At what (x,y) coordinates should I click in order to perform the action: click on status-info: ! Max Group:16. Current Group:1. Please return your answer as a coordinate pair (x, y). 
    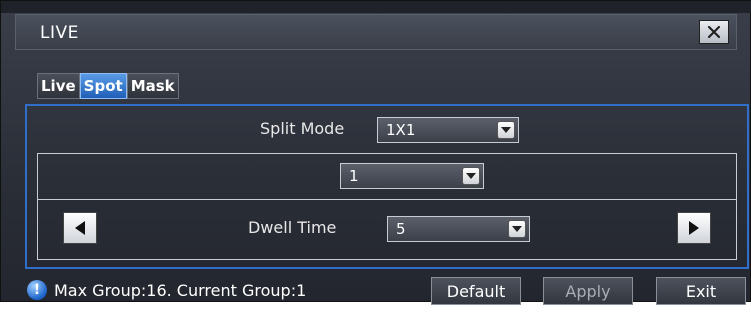
    Looking at the image, I should click on (166, 290).